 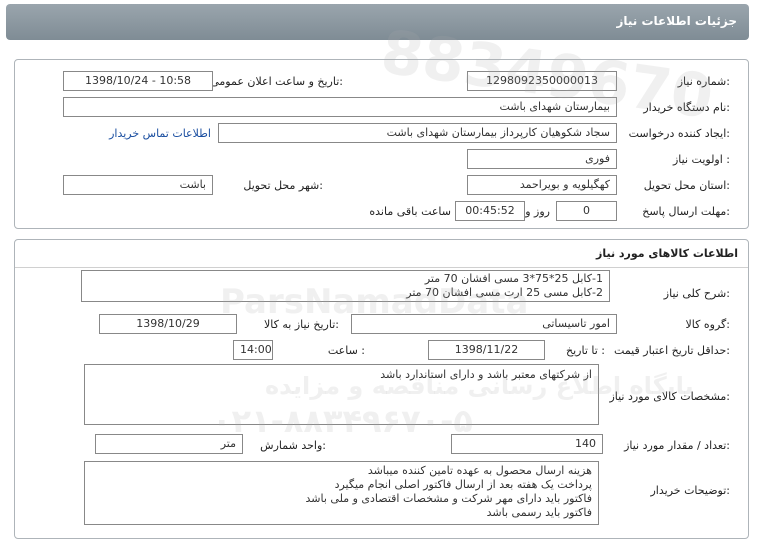 What do you see at coordinates (381, 254) in the screenshot?
I see `goods-section-header: اطلاعات کالاهای مورد نیاز` at bounding box center [381, 254].